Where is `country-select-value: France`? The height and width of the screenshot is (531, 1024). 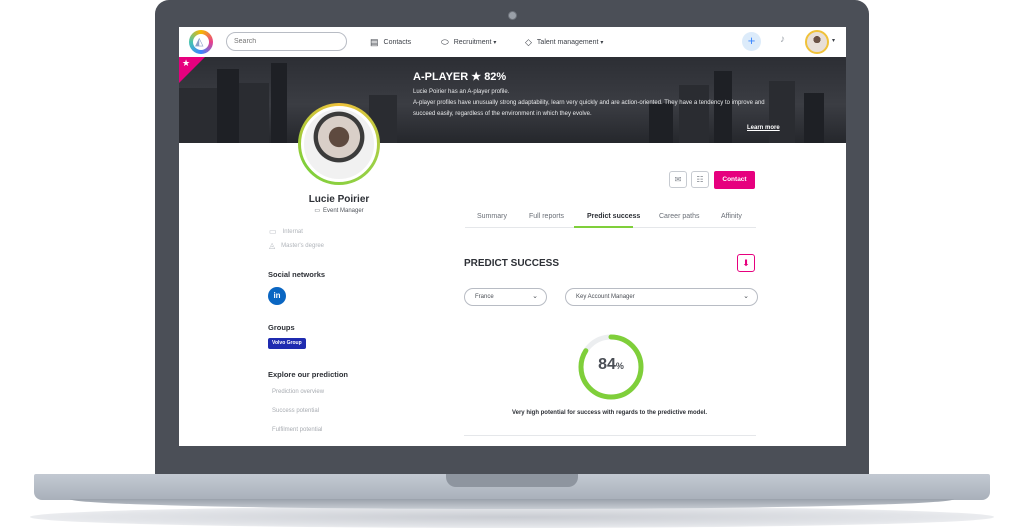
country-select-value: France is located at coordinates (484, 297).